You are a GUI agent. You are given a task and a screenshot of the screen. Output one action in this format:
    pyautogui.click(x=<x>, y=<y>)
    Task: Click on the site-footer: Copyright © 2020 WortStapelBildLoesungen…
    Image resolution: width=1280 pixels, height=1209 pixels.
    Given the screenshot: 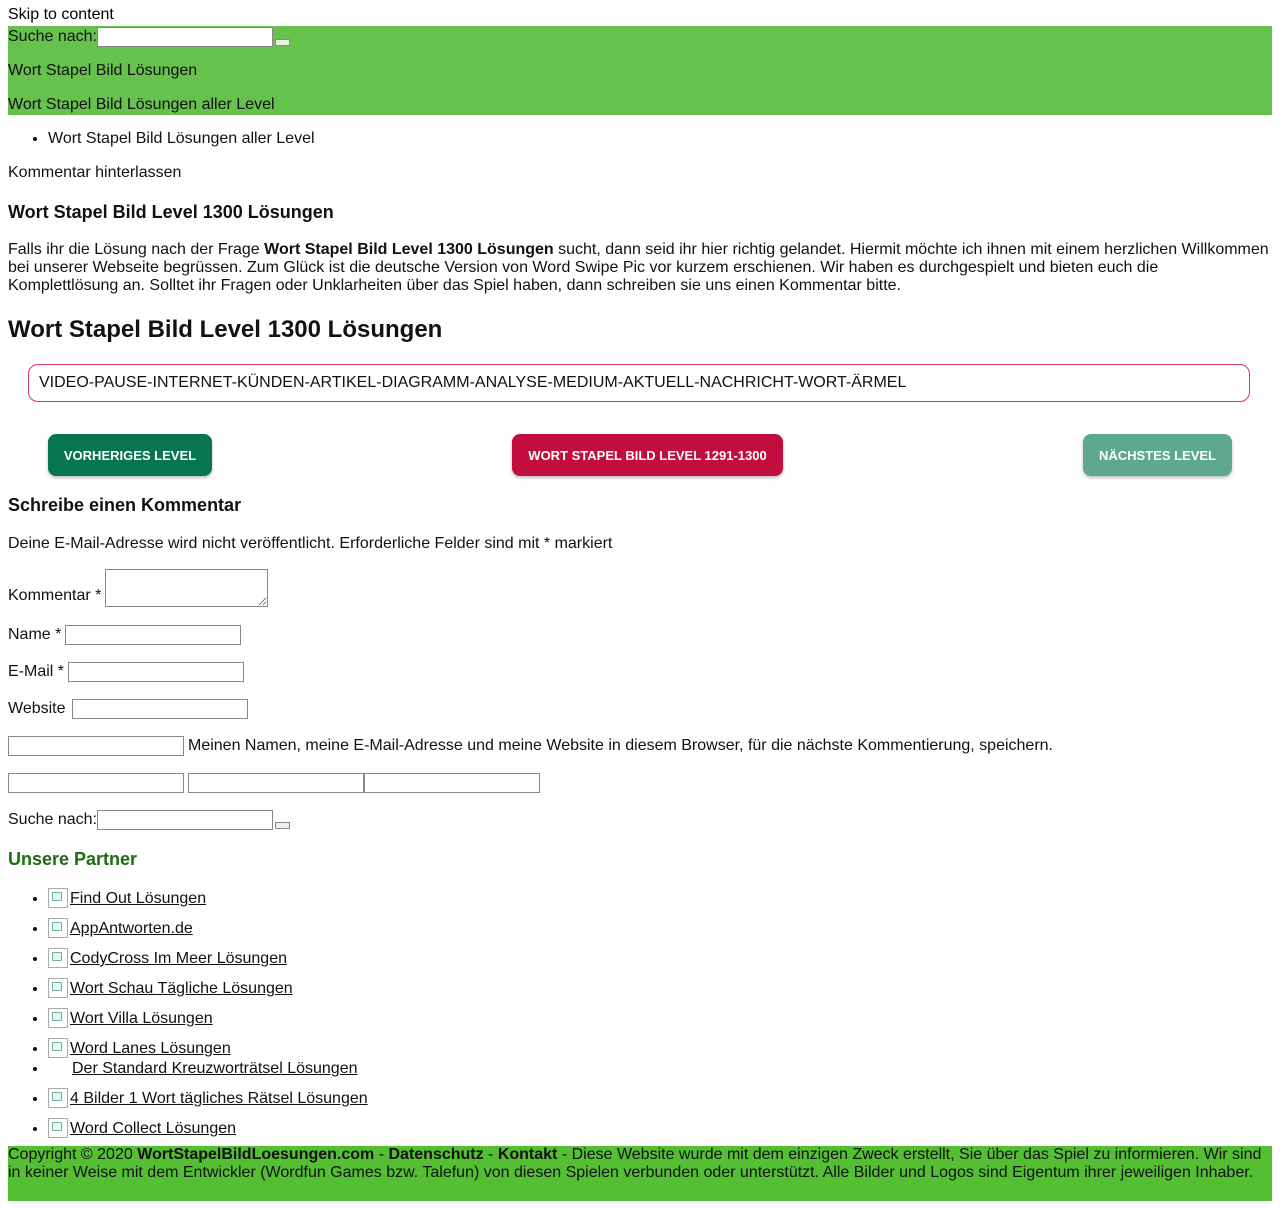 What is the action you would take?
    pyautogui.click(x=640, y=1173)
    